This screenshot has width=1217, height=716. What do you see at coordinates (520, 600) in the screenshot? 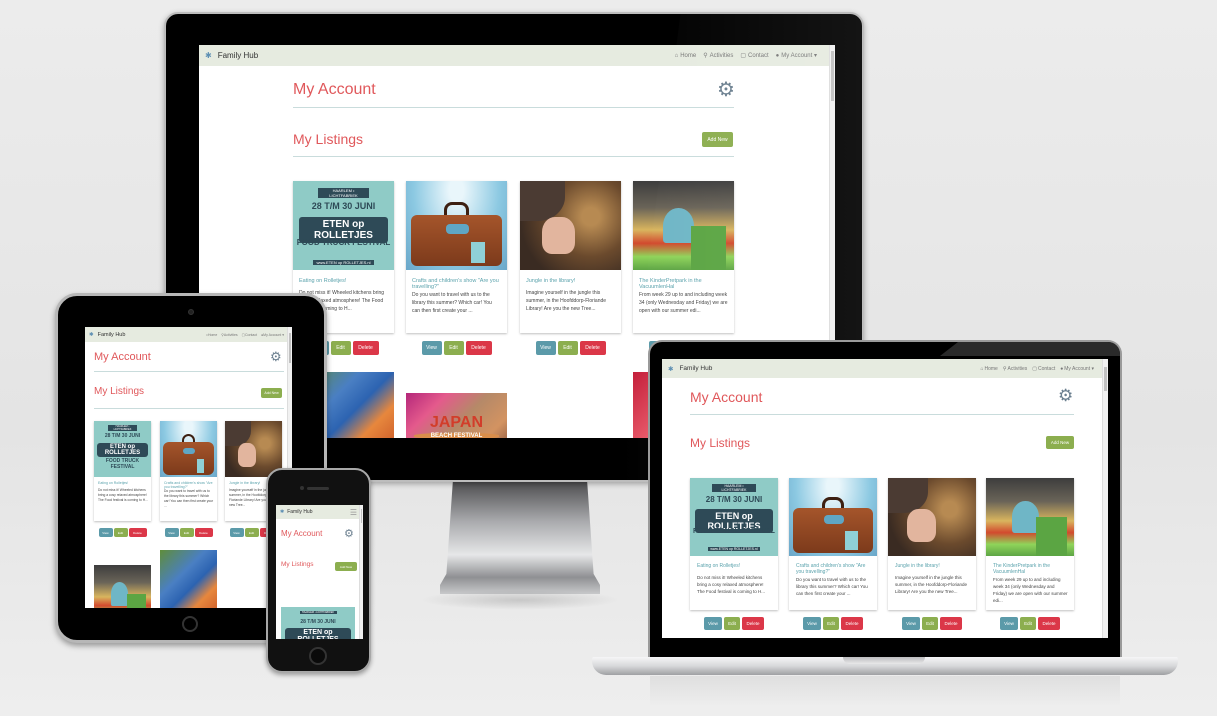
I see `imac-stand-shadow` at bounding box center [520, 600].